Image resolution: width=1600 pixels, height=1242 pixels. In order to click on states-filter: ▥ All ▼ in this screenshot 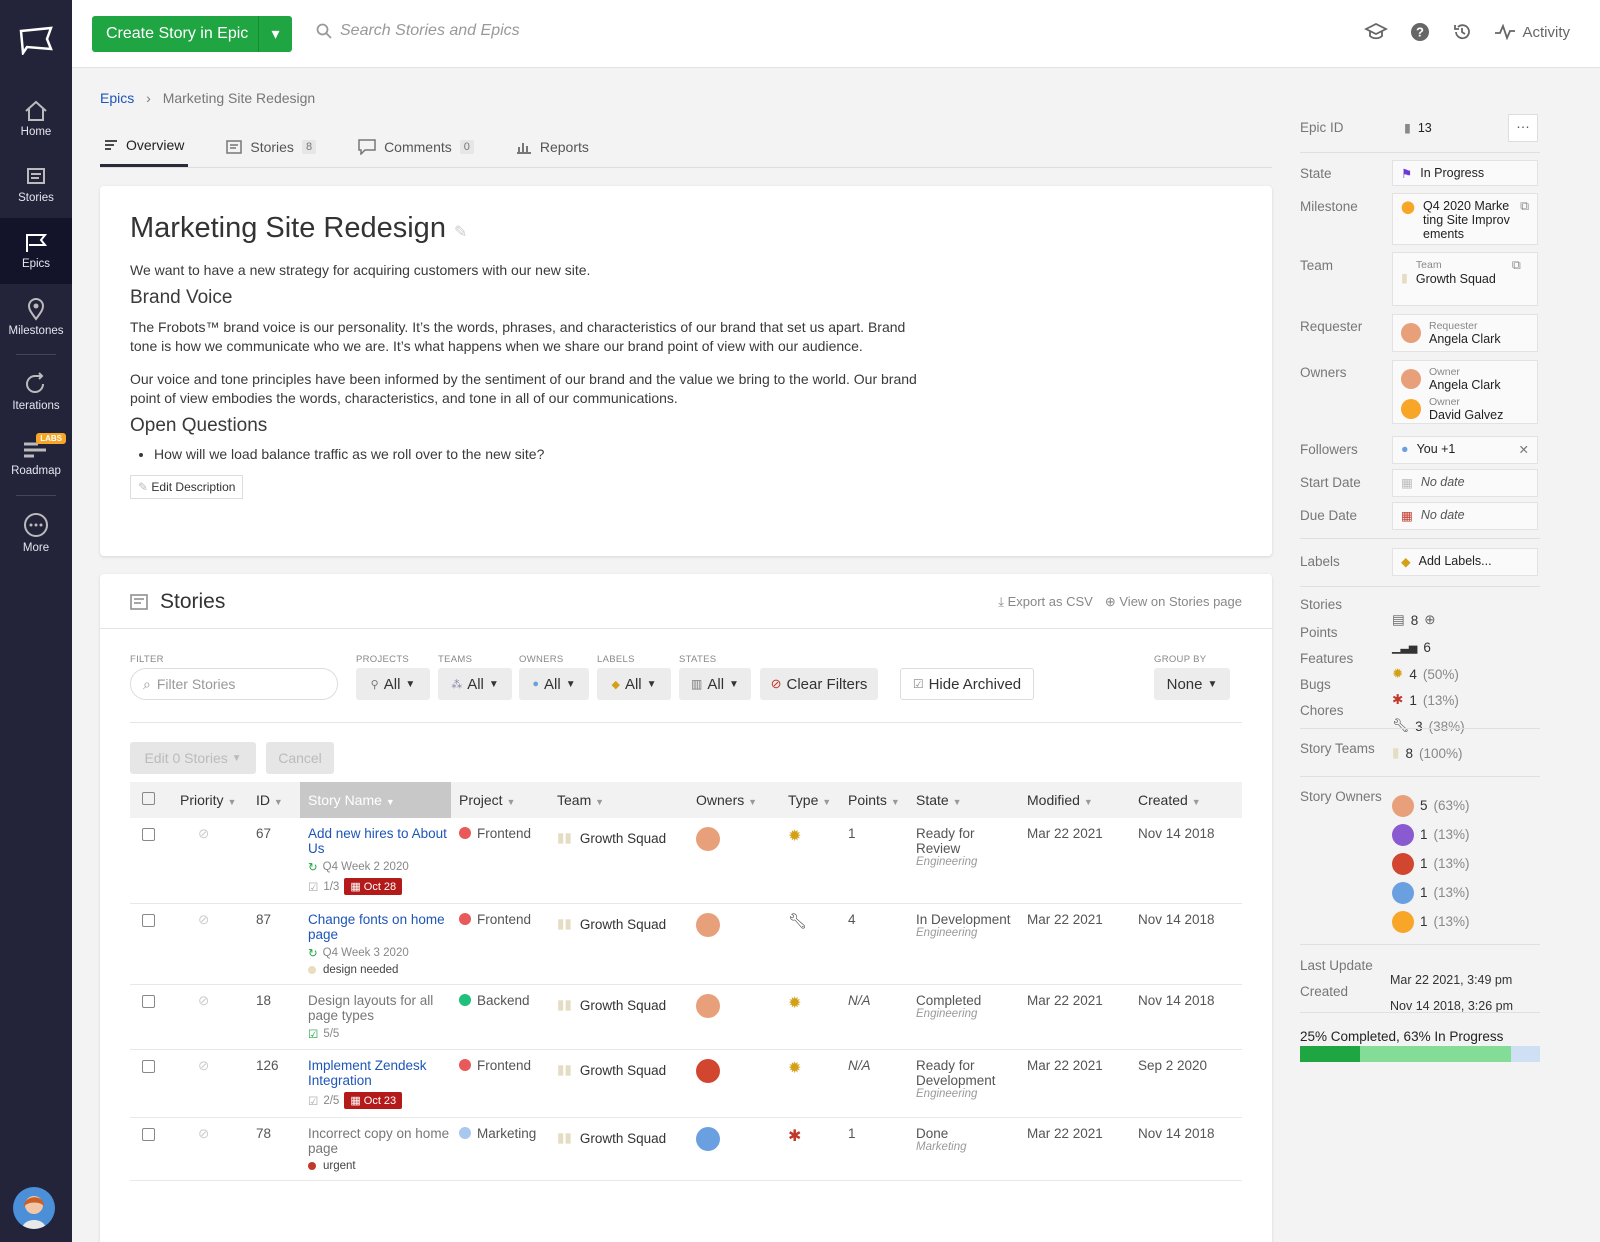, I will do `click(715, 684)`.